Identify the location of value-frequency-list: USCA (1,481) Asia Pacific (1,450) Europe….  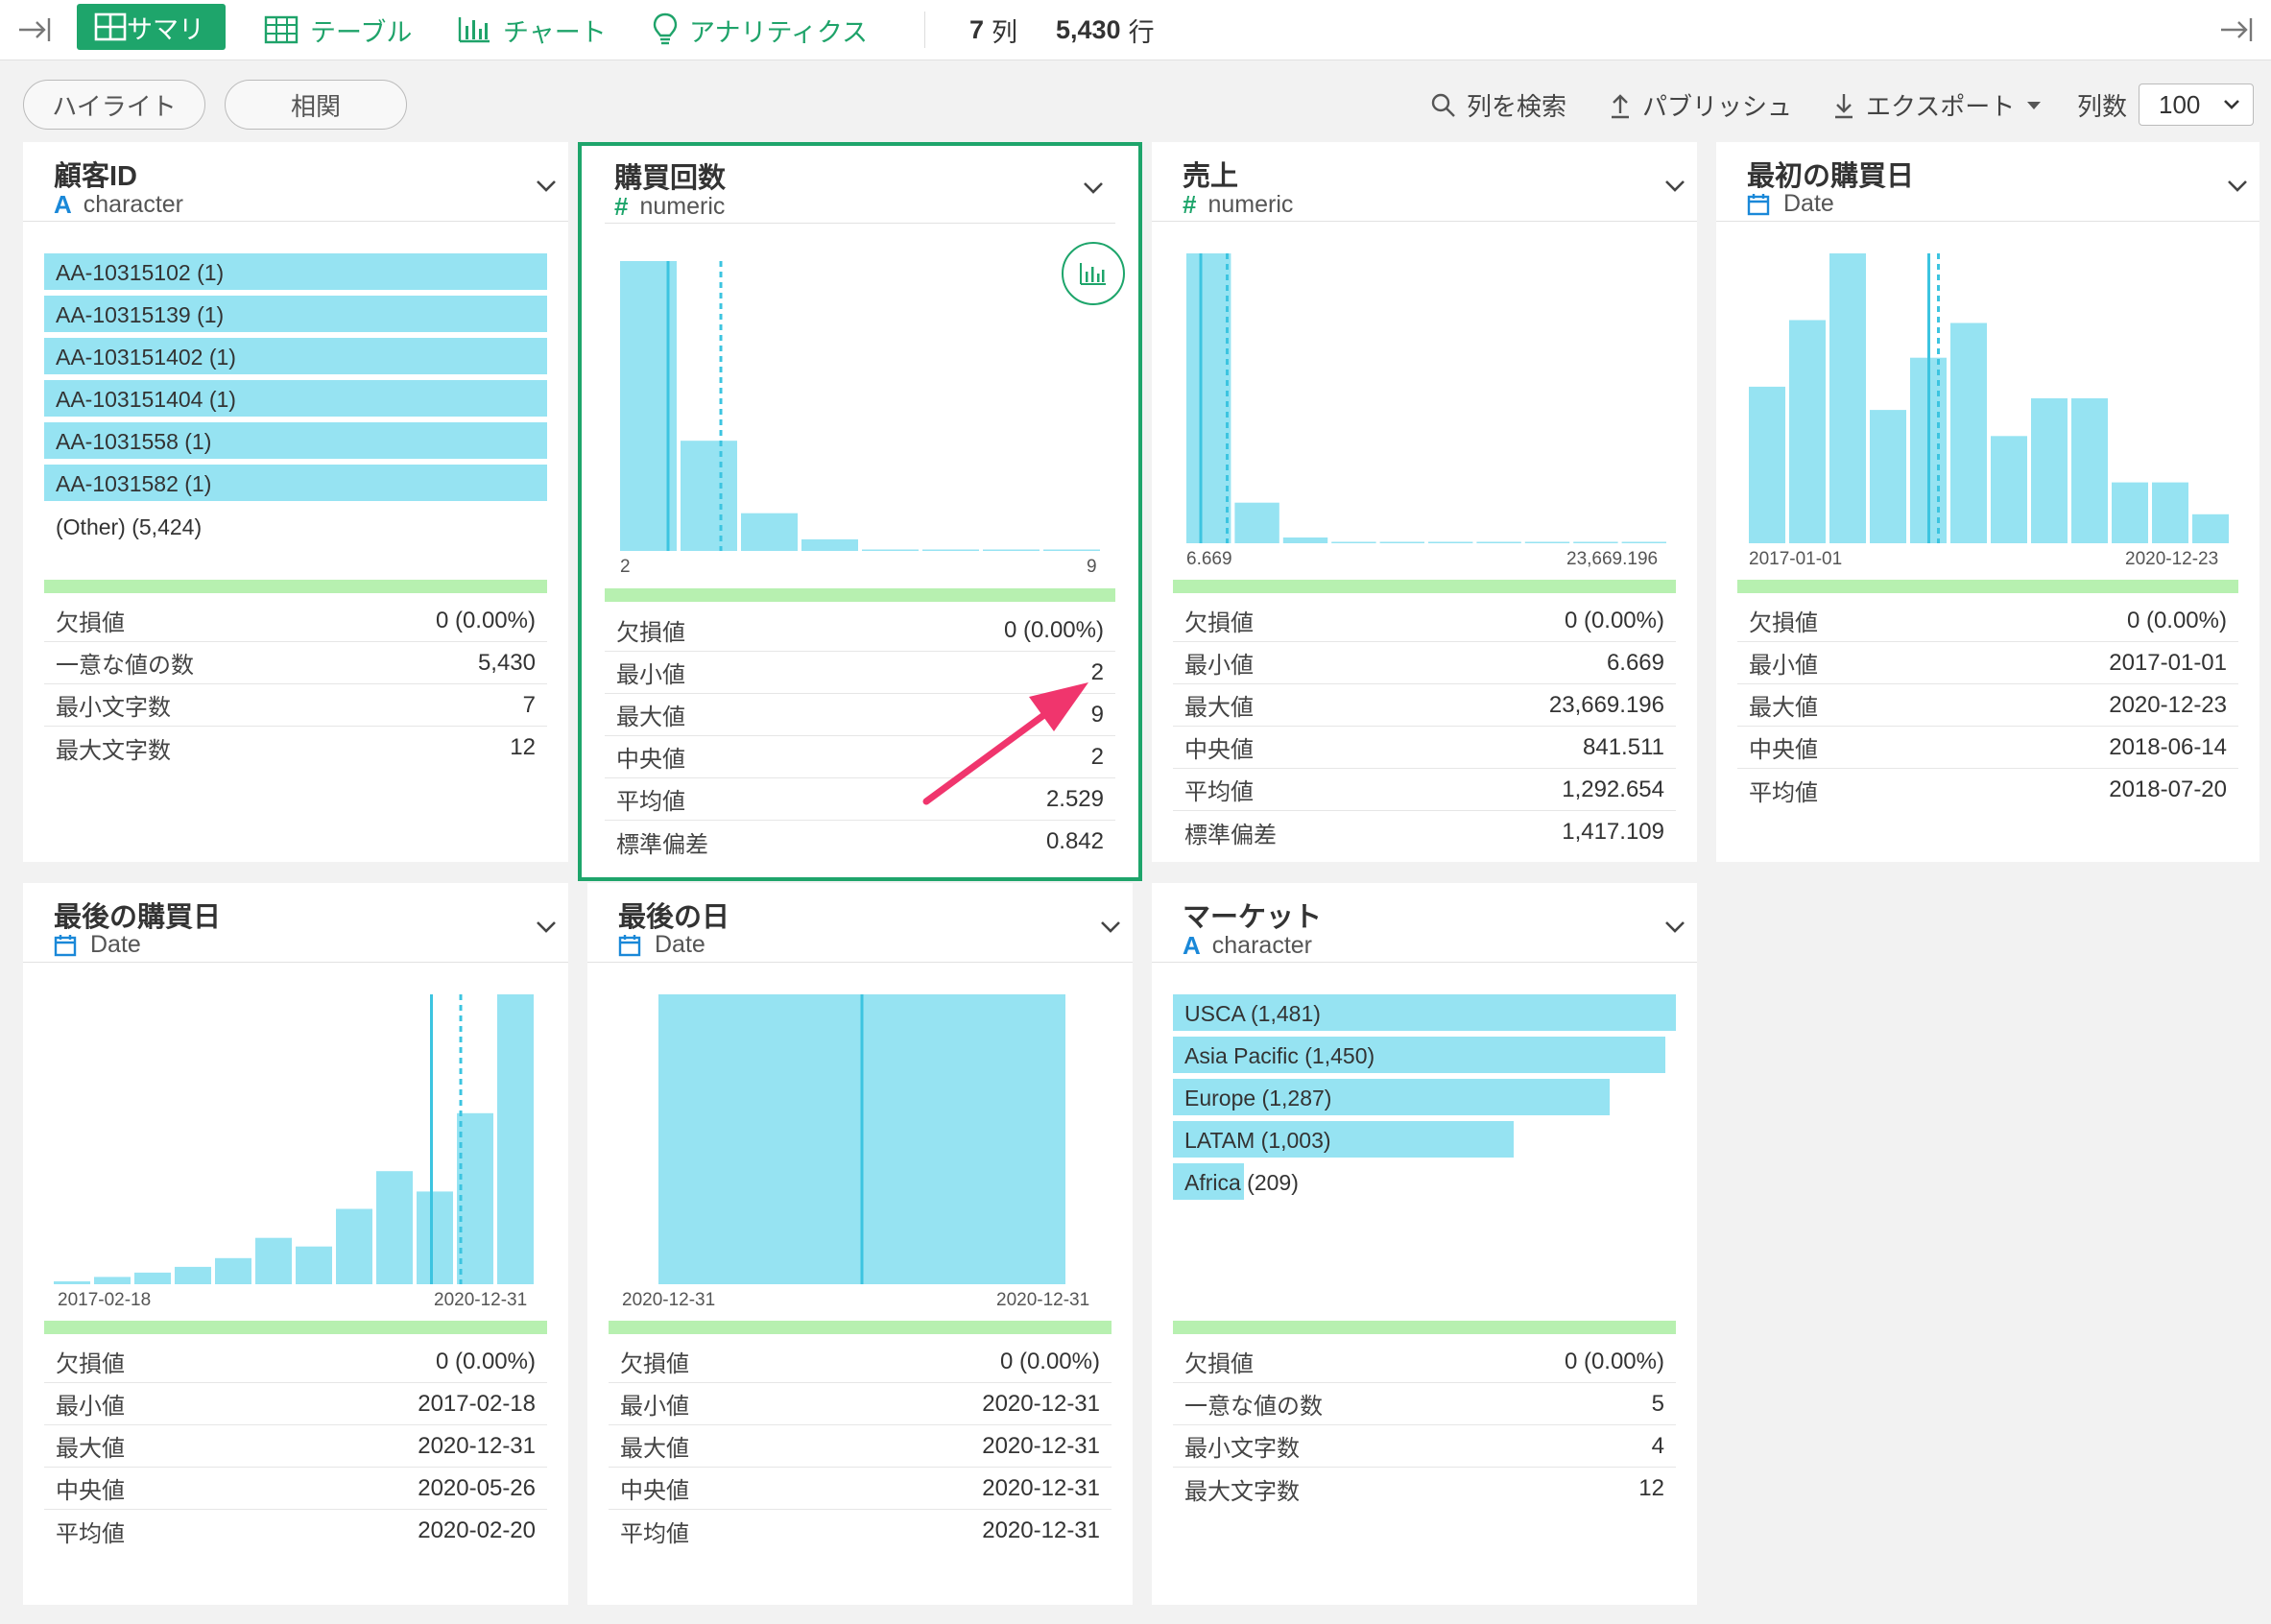
(1425, 1100).